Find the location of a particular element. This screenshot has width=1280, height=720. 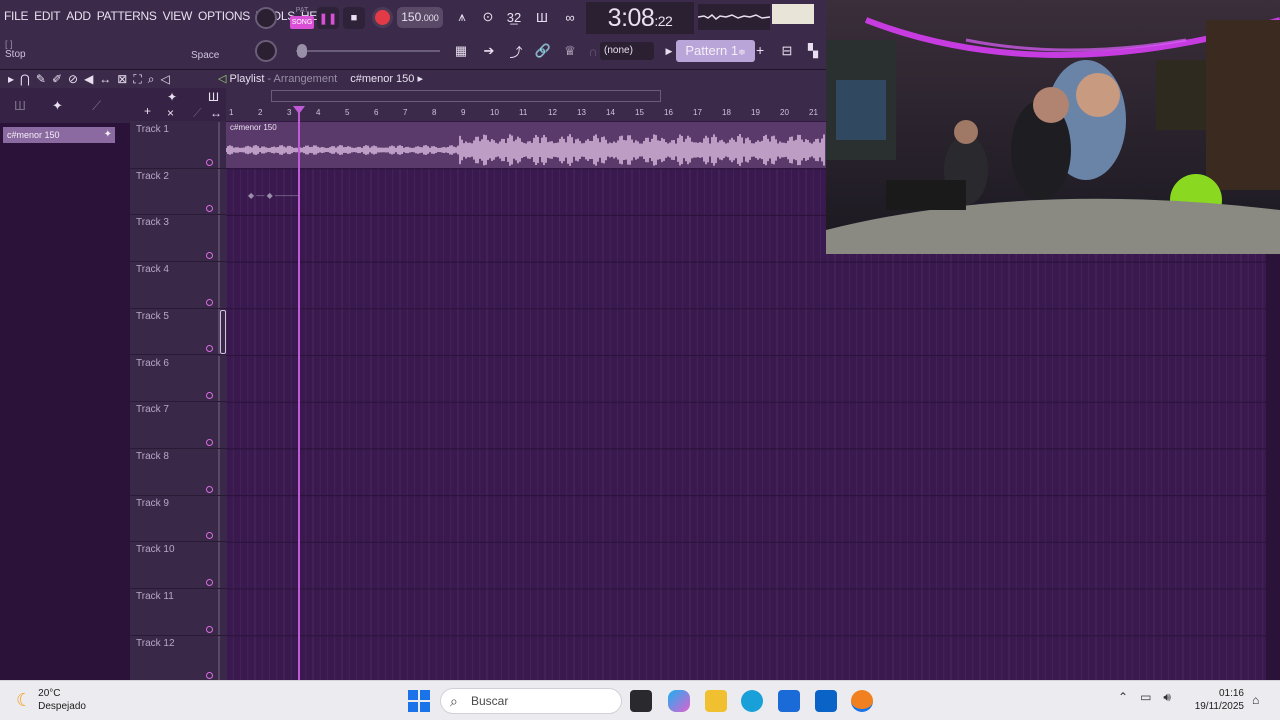

automation-points: ◆ — ◆ ——— is located at coordinates (273, 195).